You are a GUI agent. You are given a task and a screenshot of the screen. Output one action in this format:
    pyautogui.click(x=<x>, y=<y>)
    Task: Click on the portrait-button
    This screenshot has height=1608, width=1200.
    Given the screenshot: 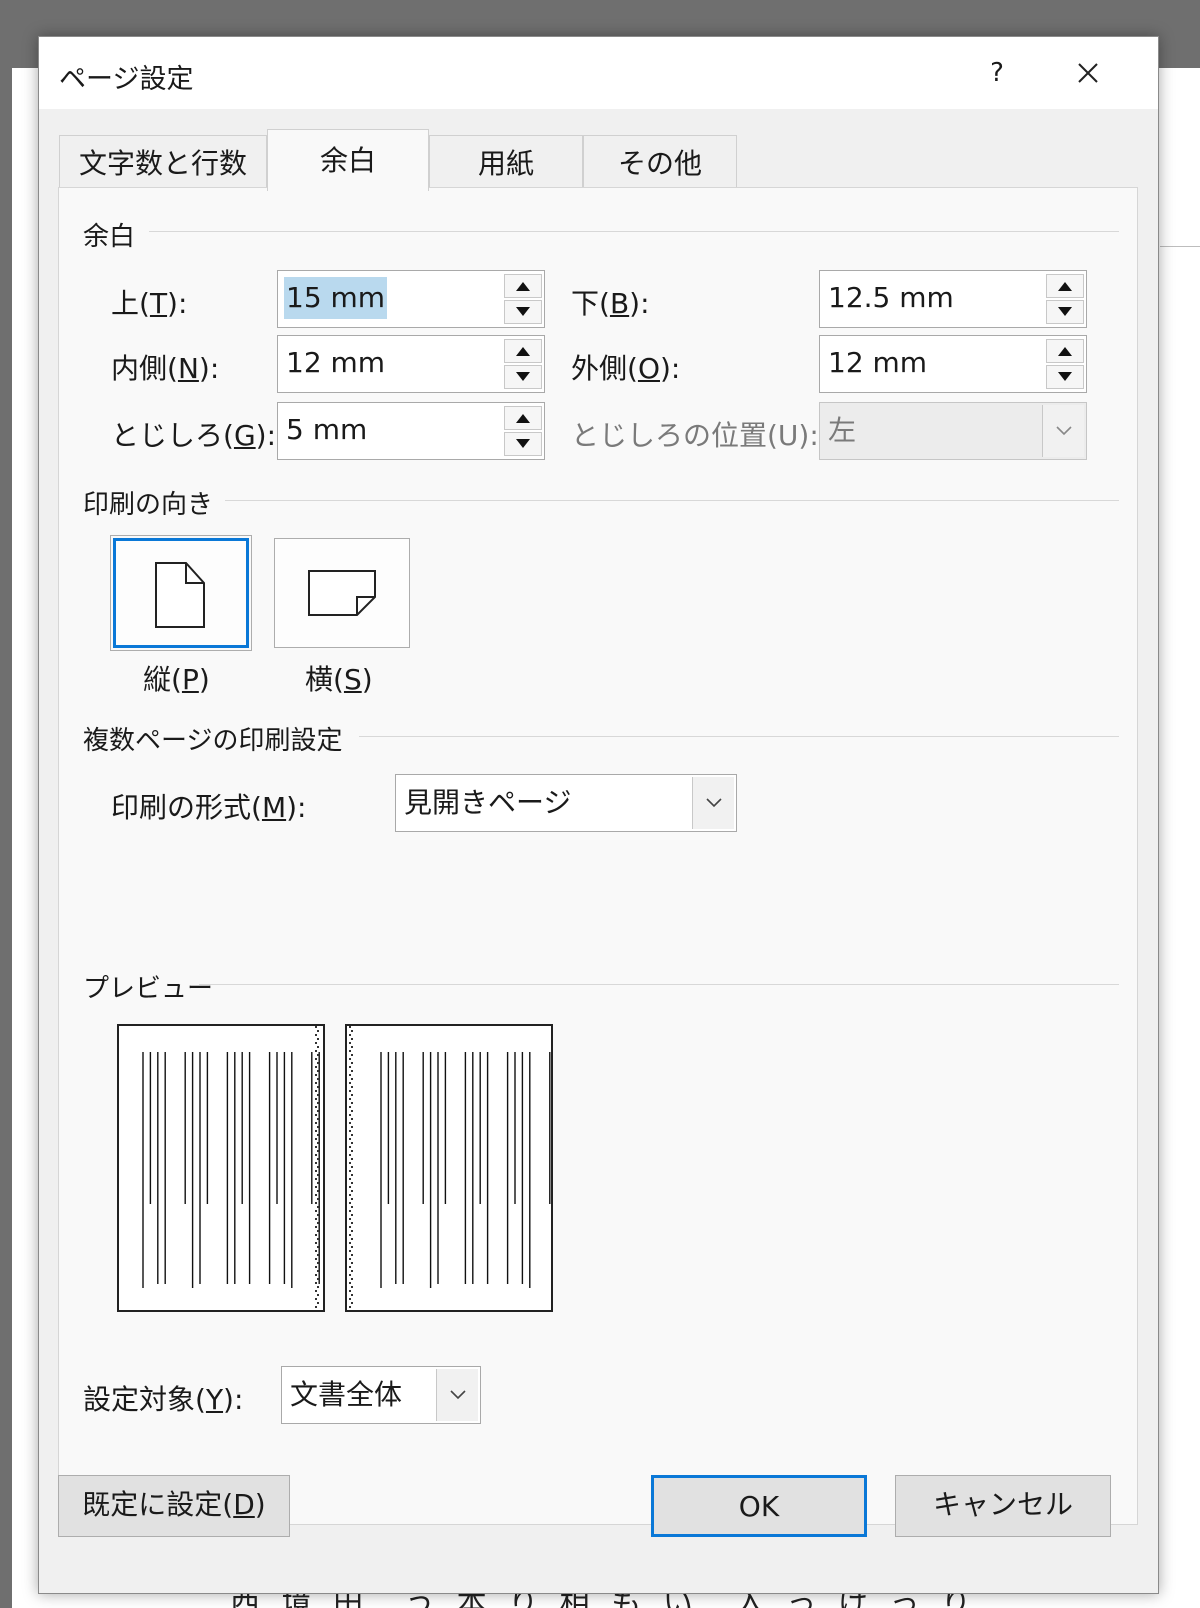 What is the action you would take?
    pyautogui.click(x=181, y=593)
    